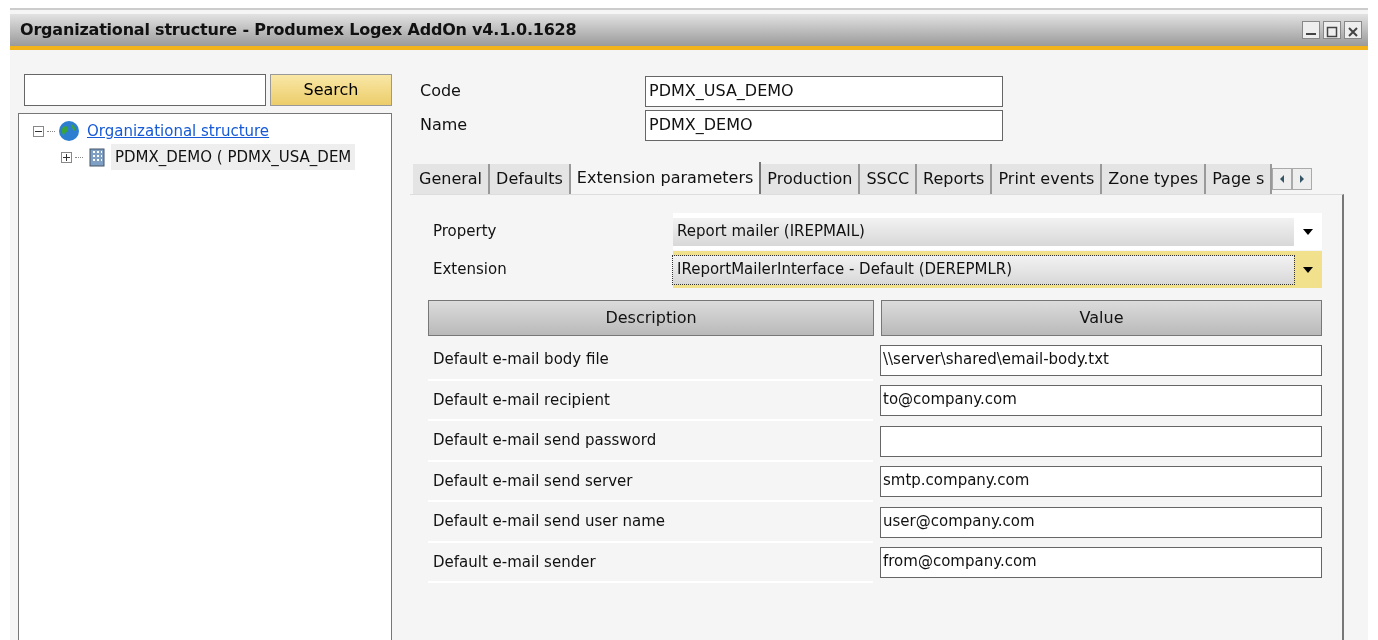  I want to click on search-field, so click(145, 90).